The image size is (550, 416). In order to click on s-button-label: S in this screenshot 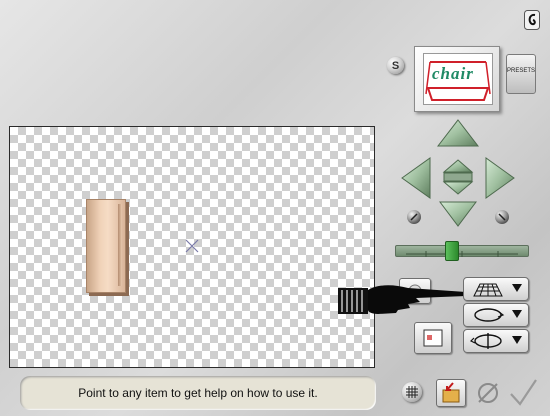, I will do `click(395, 65)`.